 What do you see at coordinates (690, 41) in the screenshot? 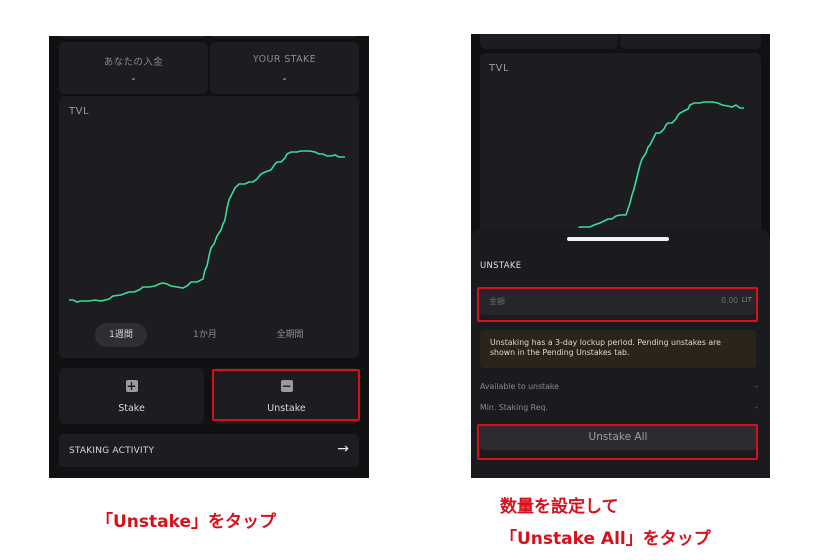
I see `top-card-right: -` at bounding box center [690, 41].